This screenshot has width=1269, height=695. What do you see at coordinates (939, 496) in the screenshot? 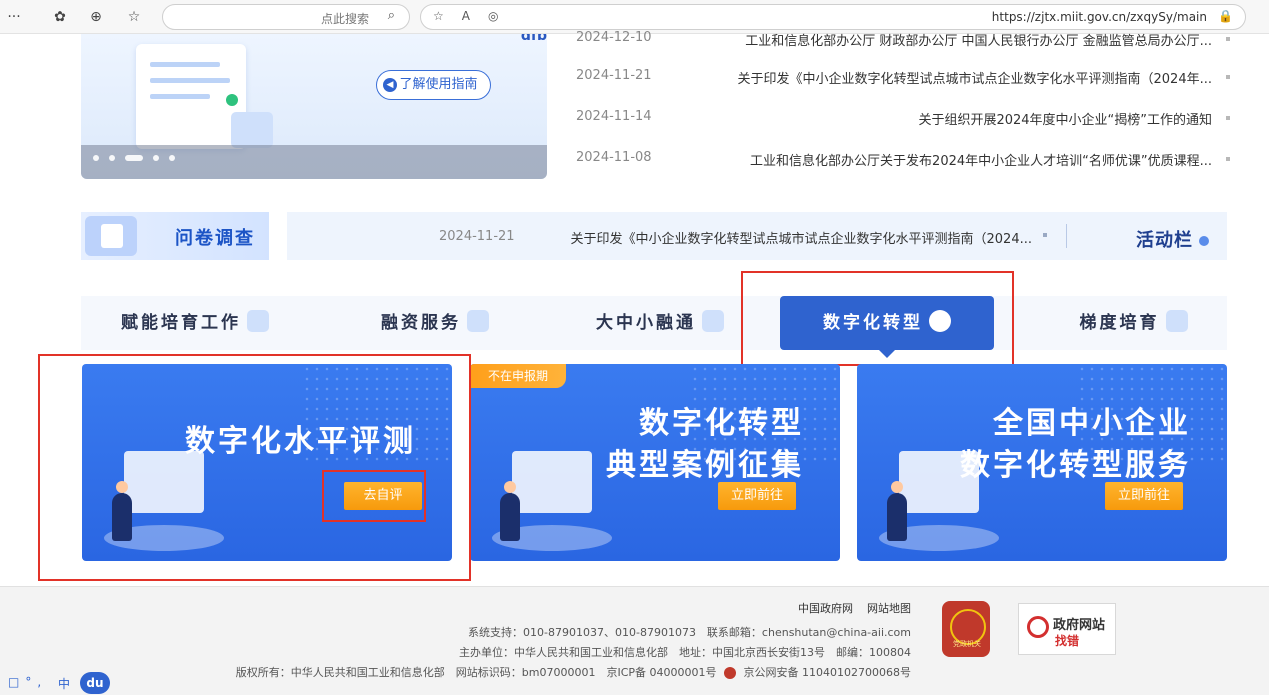
I see `dashboard-illustration` at bounding box center [939, 496].